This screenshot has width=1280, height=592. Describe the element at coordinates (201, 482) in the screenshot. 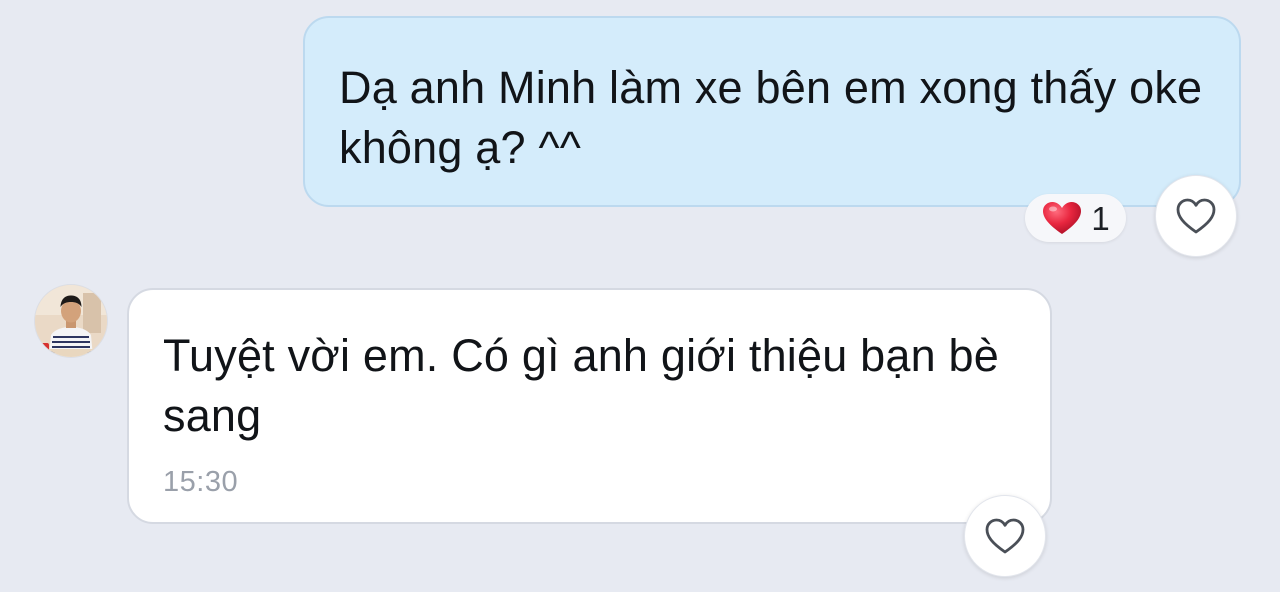

I see `message-timestamp: 15:30` at that location.